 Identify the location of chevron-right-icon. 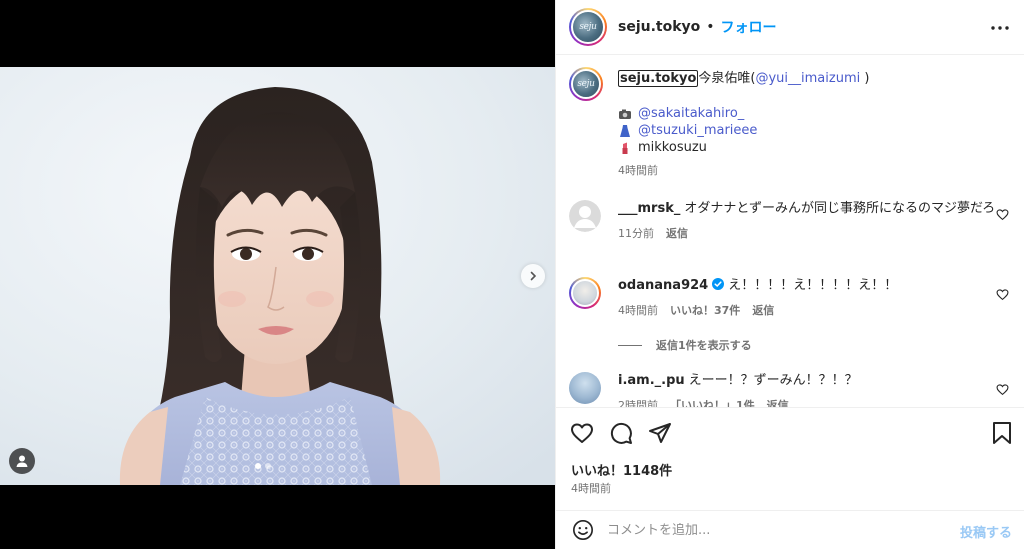
(533, 276).